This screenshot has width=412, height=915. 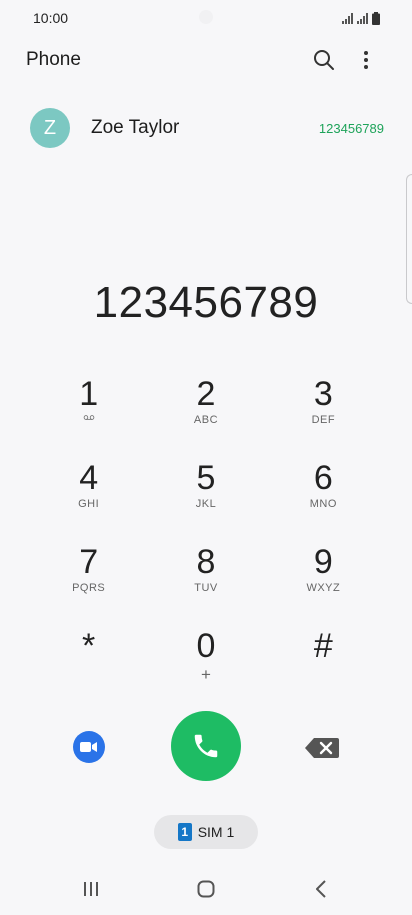 What do you see at coordinates (376, 18) in the screenshot?
I see `battery-icon` at bounding box center [376, 18].